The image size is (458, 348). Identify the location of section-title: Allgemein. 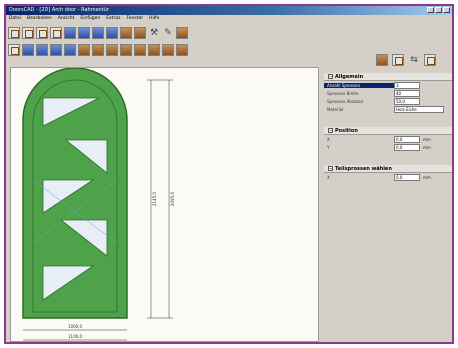
(349, 77).